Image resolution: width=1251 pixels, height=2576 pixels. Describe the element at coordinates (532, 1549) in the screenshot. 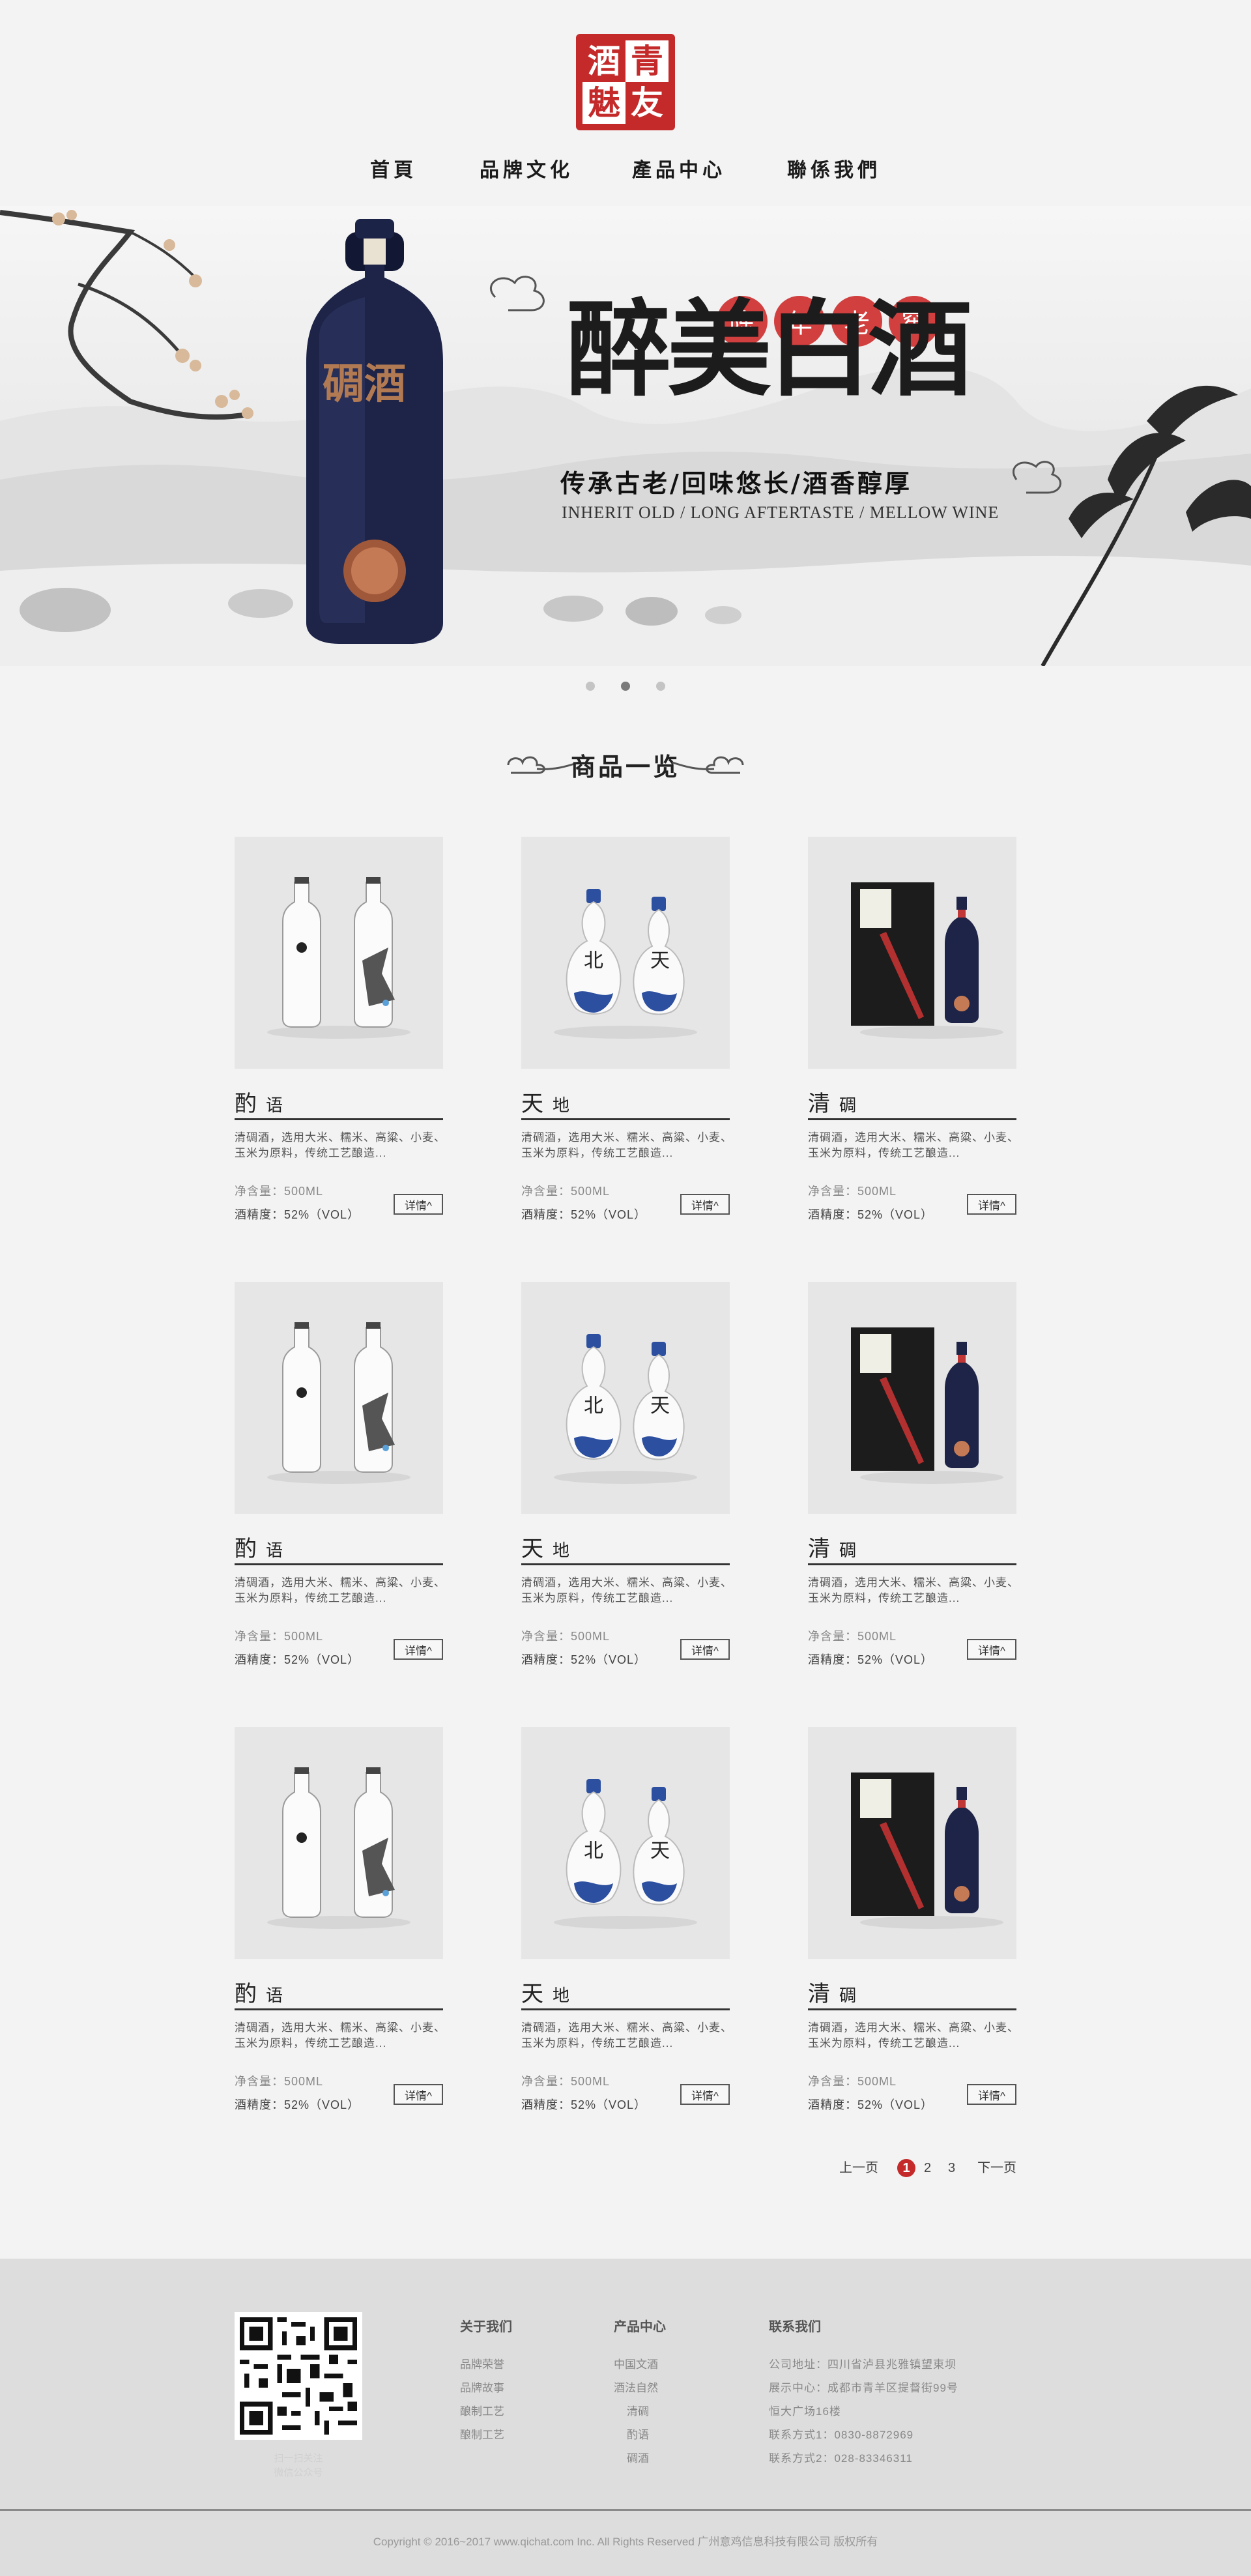

I see `product-name-main: 天` at that location.